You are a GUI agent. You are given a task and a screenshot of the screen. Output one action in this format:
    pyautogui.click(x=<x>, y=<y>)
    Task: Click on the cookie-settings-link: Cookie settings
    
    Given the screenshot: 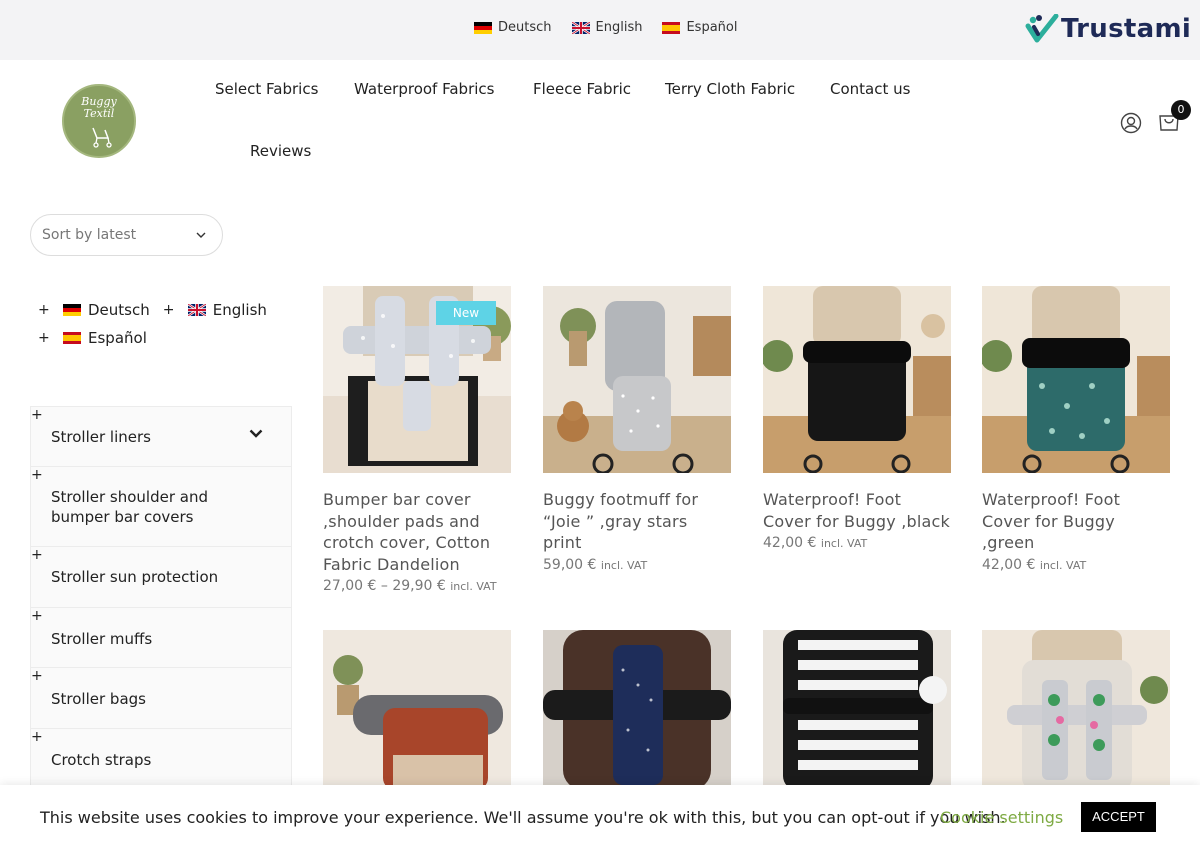 What is the action you would take?
    pyautogui.click(x=1001, y=817)
    